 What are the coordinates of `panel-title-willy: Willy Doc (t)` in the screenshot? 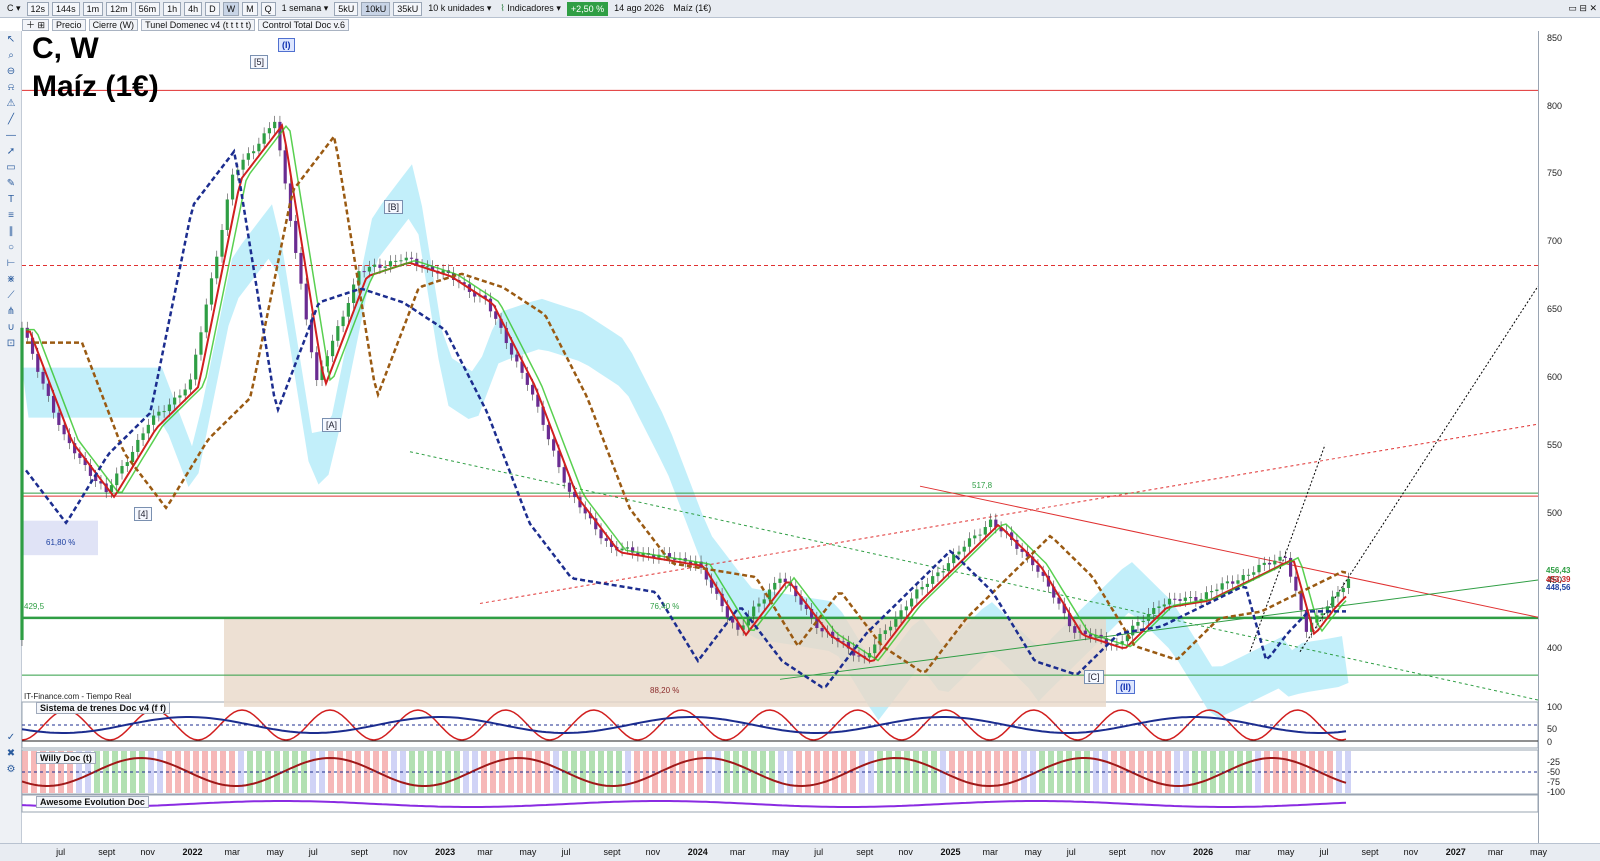 It's located at (66, 758).